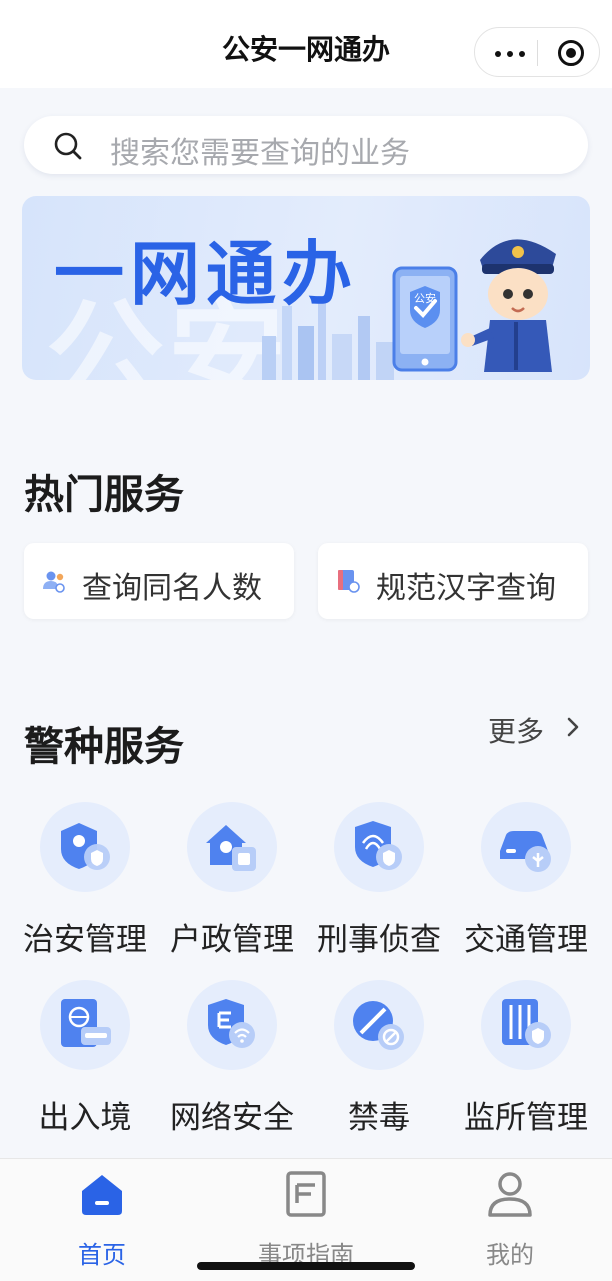 This screenshot has height=1281, width=612. What do you see at coordinates (526, 1118) in the screenshot?
I see `service-label: 监所管理` at bounding box center [526, 1118].